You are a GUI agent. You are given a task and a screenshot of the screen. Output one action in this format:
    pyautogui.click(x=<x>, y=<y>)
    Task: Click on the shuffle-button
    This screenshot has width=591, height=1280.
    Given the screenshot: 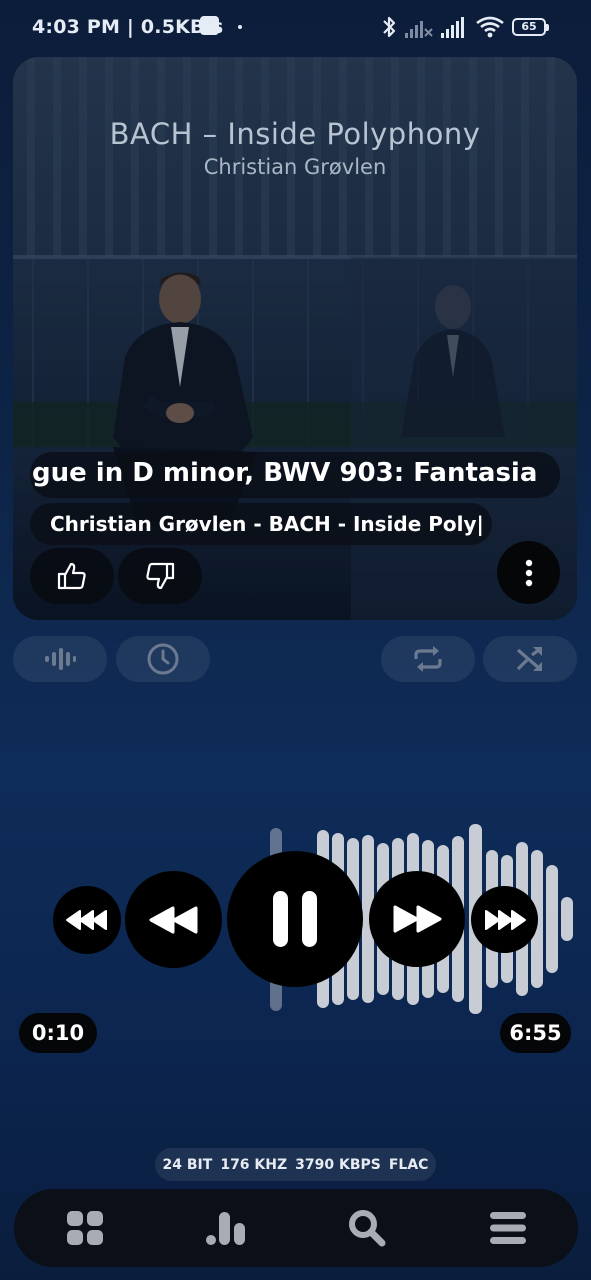 What is the action you would take?
    pyautogui.click(x=530, y=659)
    